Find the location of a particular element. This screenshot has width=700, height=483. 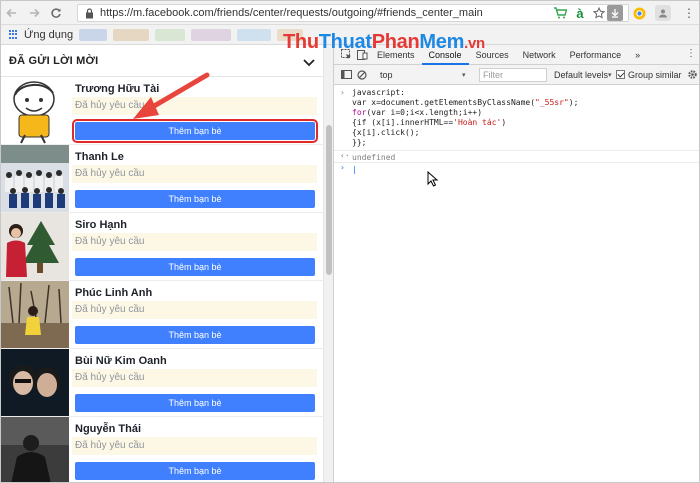

console-code-line: {x[i].click(); is located at coordinates (386, 132).